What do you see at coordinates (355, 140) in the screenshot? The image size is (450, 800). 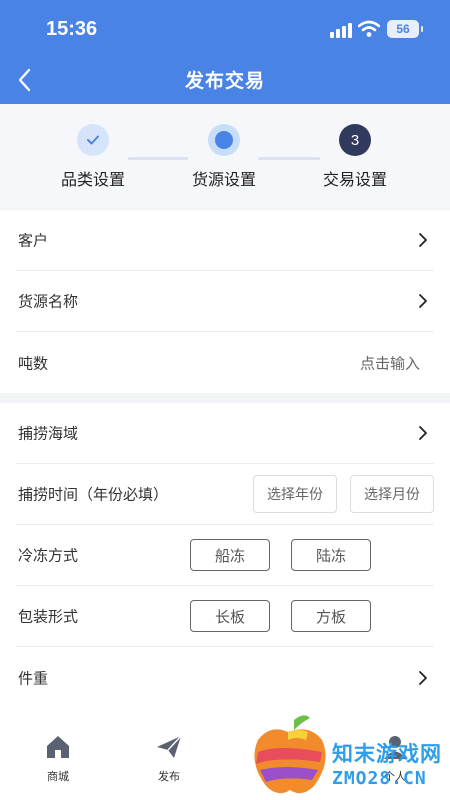 I see `step-number-circle: 3` at bounding box center [355, 140].